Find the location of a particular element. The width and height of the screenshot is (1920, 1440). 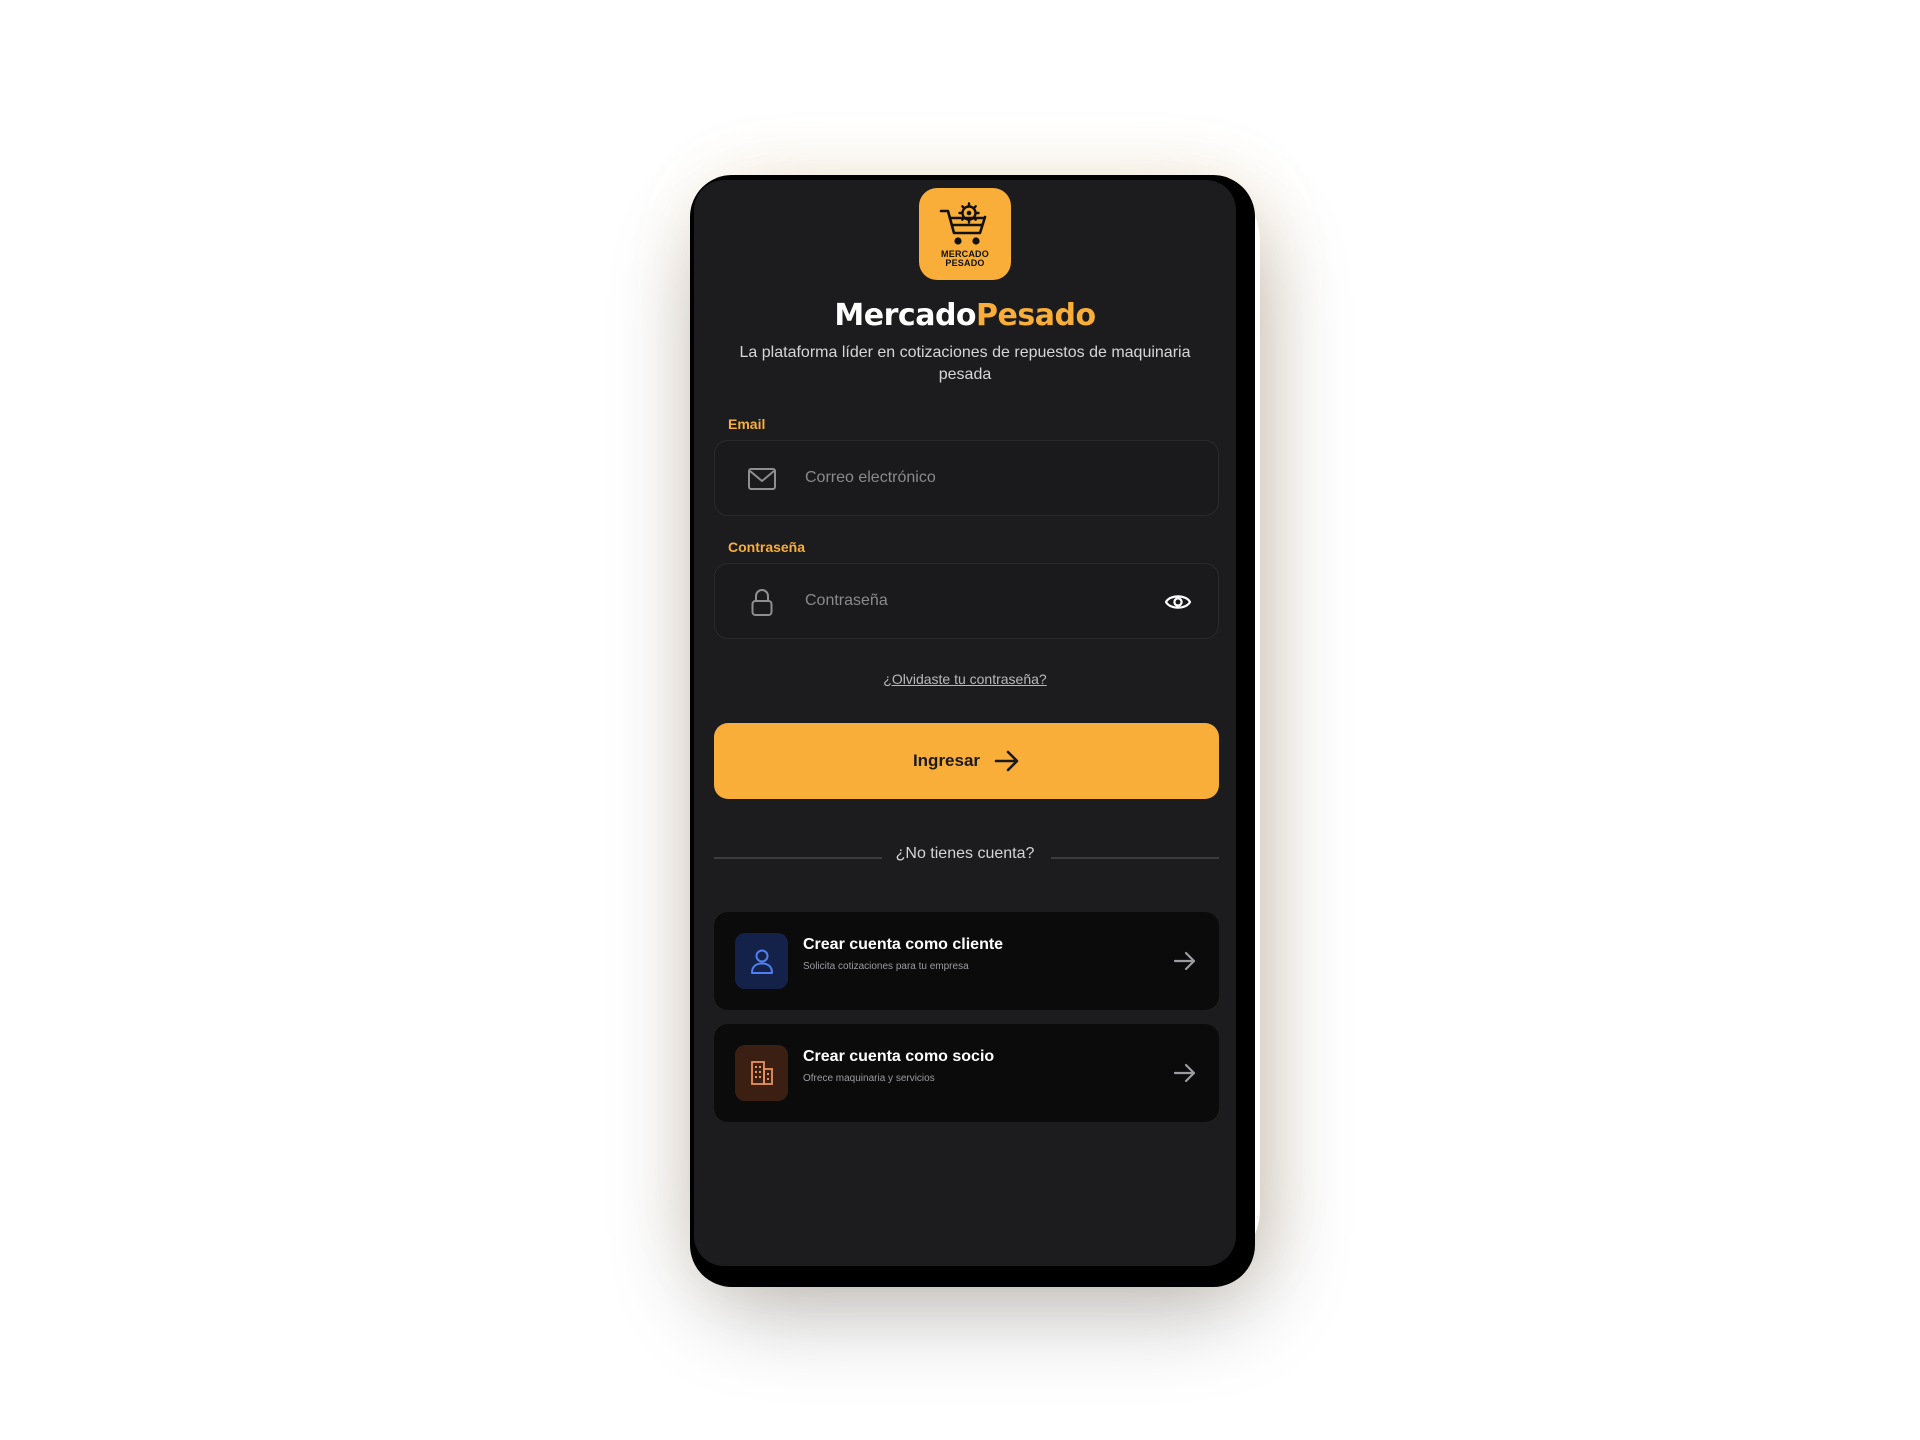

login-button-label: Ingresar is located at coordinates (946, 760).